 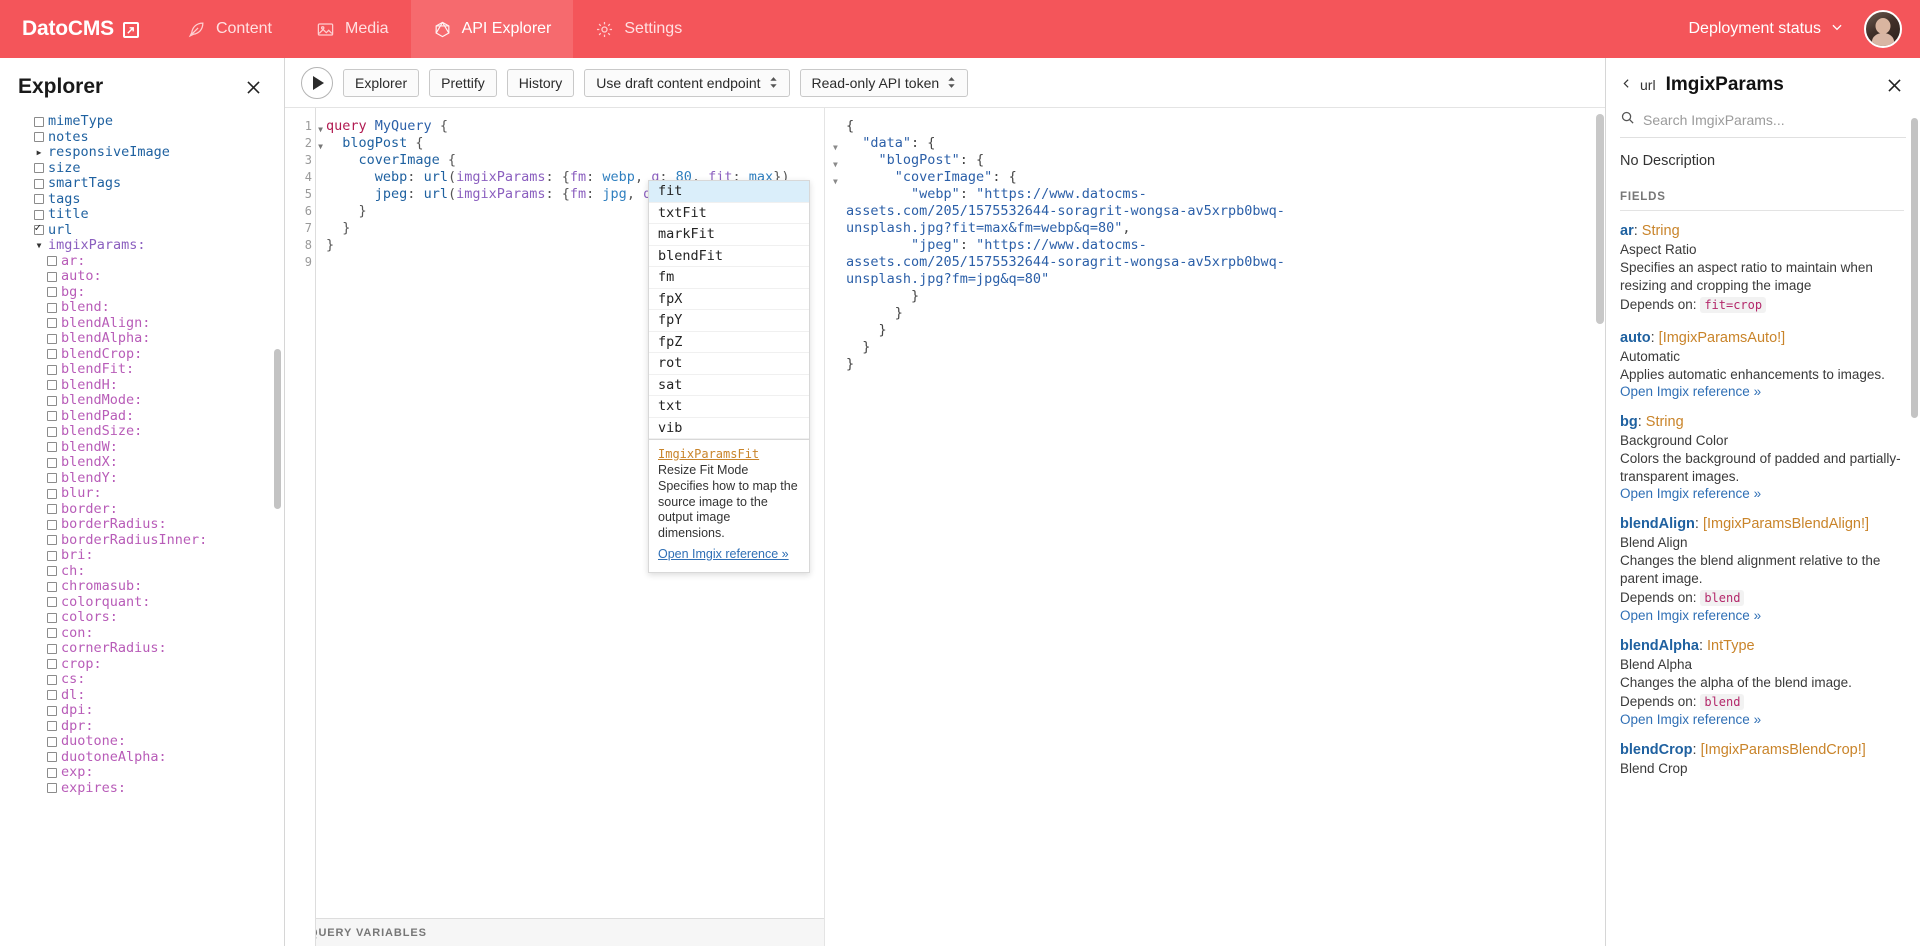 What do you see at coordinates (142, 586) in the screenshot?
I see `explorer-tree-item: chromasub:` at bounding box center [142, 586].